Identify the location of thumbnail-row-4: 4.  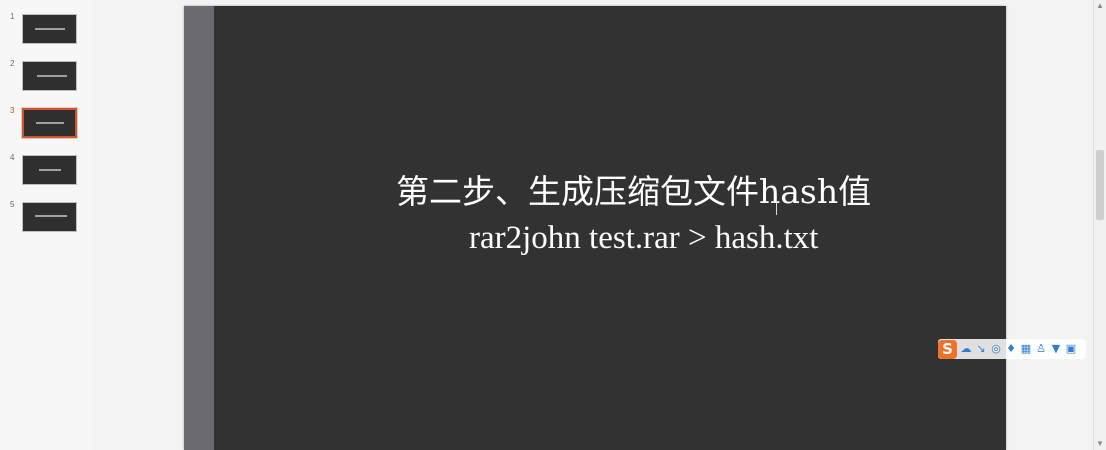
(46, 173).